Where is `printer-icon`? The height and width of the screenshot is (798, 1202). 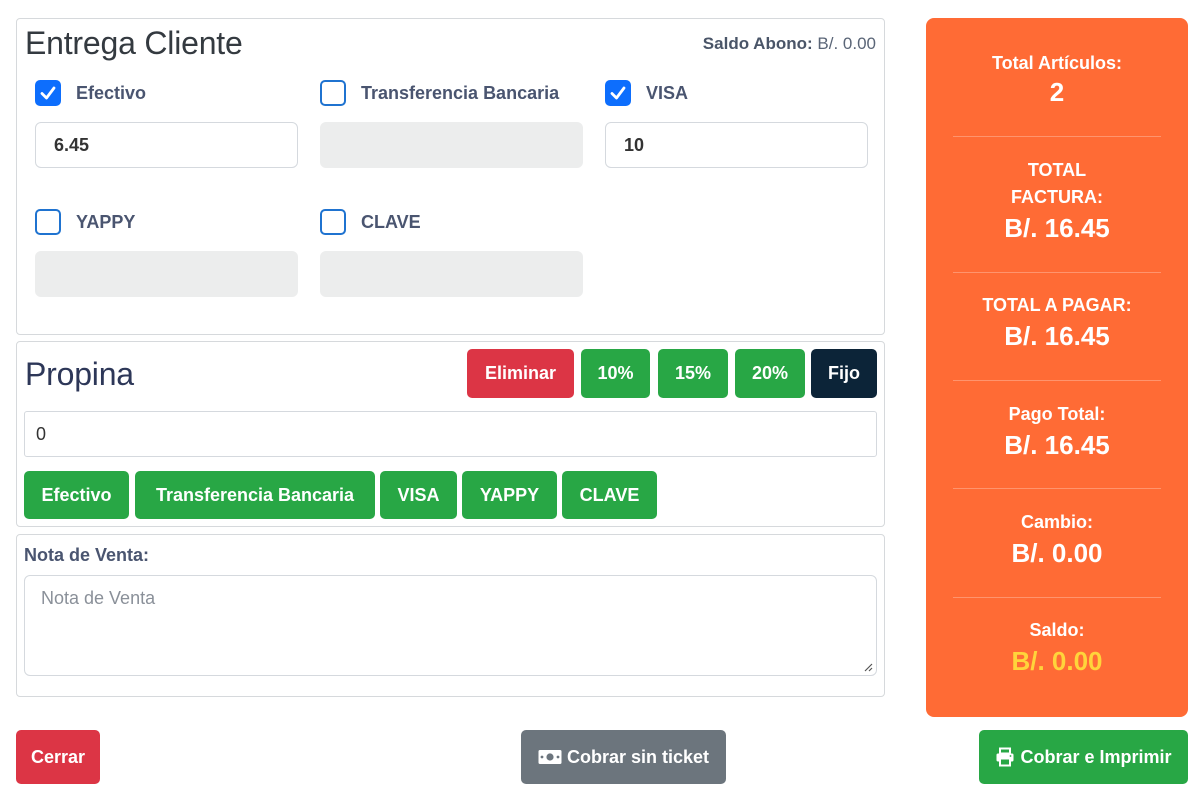
printer-icon is located at coordinates (1005, 757).